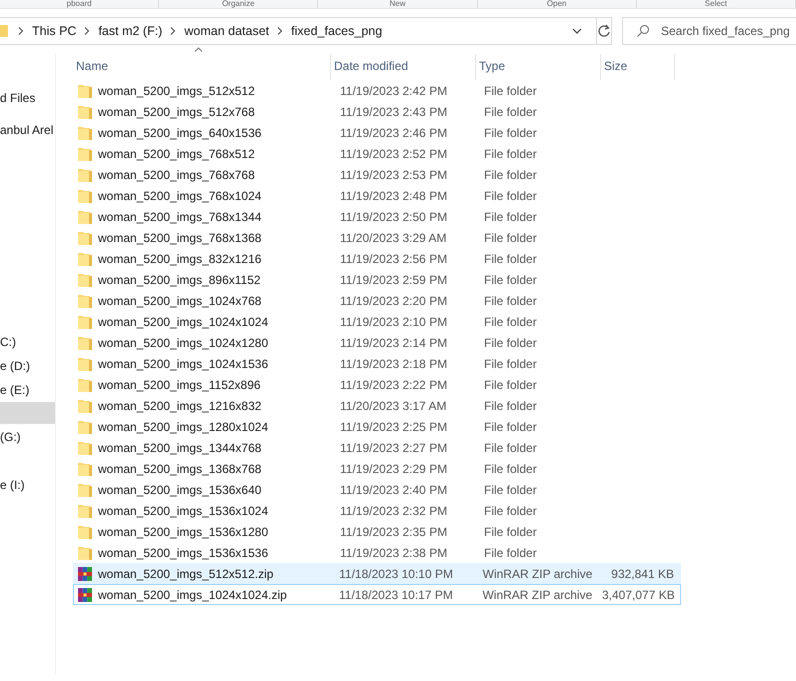 The image size is (796, 681). Describe the element at coordinates (27, 342) in the screenshot. I see `sidebar-item: C:)` at that location.